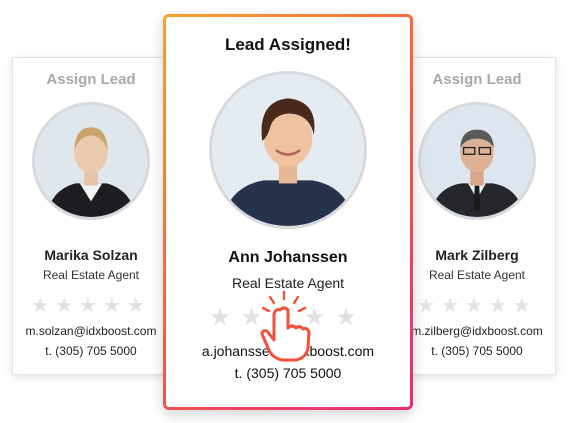 The width and height of the screenshot is (568, 423). I want to click on lead-assigned-title: Lead Assigned!, so click(288, 44).